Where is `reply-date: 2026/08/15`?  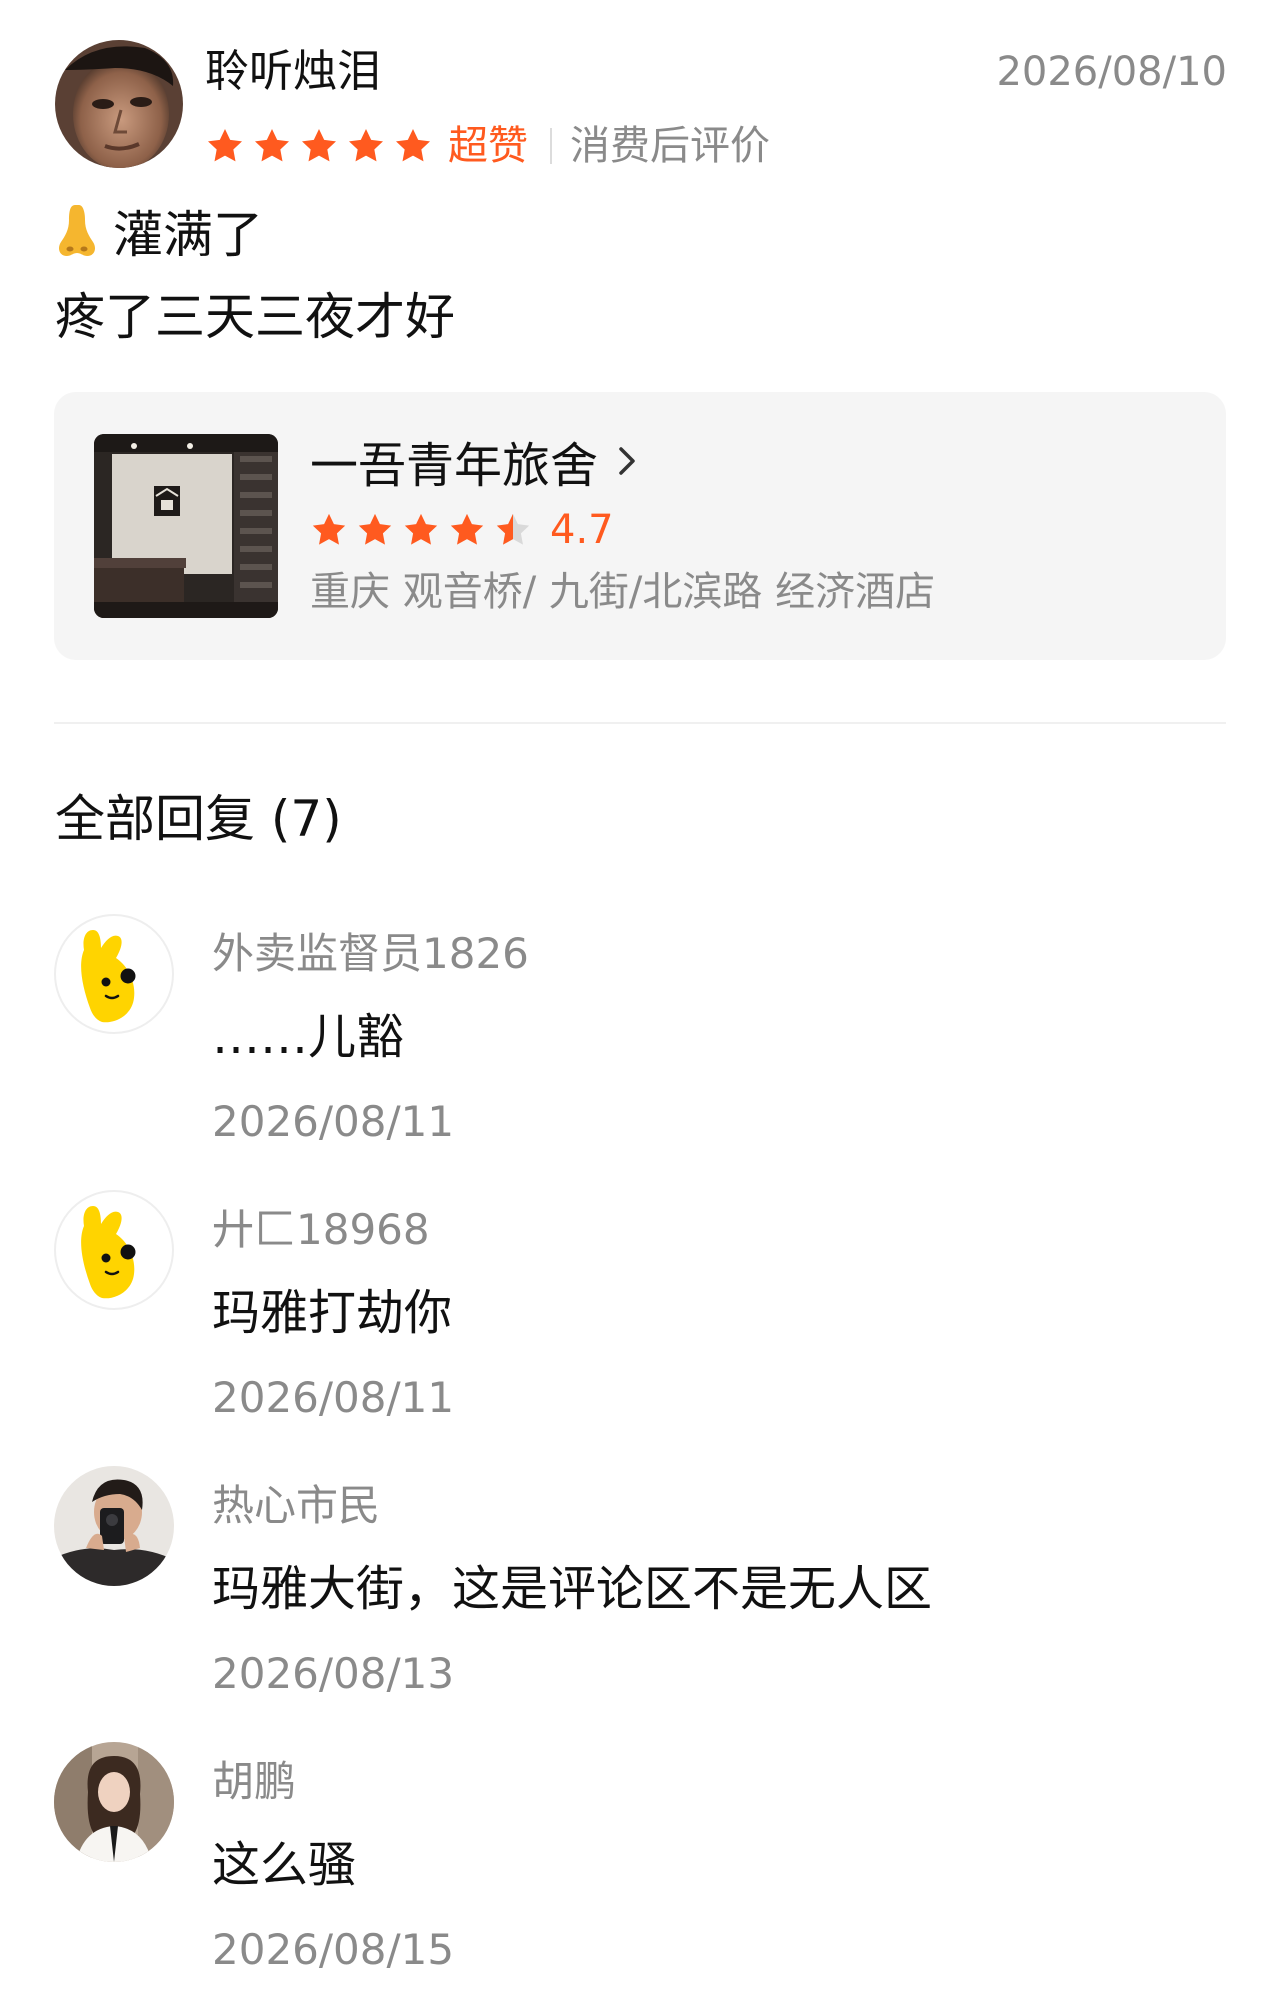
reply-date: 2026/08/15 is located at coordinates (333, 1949).